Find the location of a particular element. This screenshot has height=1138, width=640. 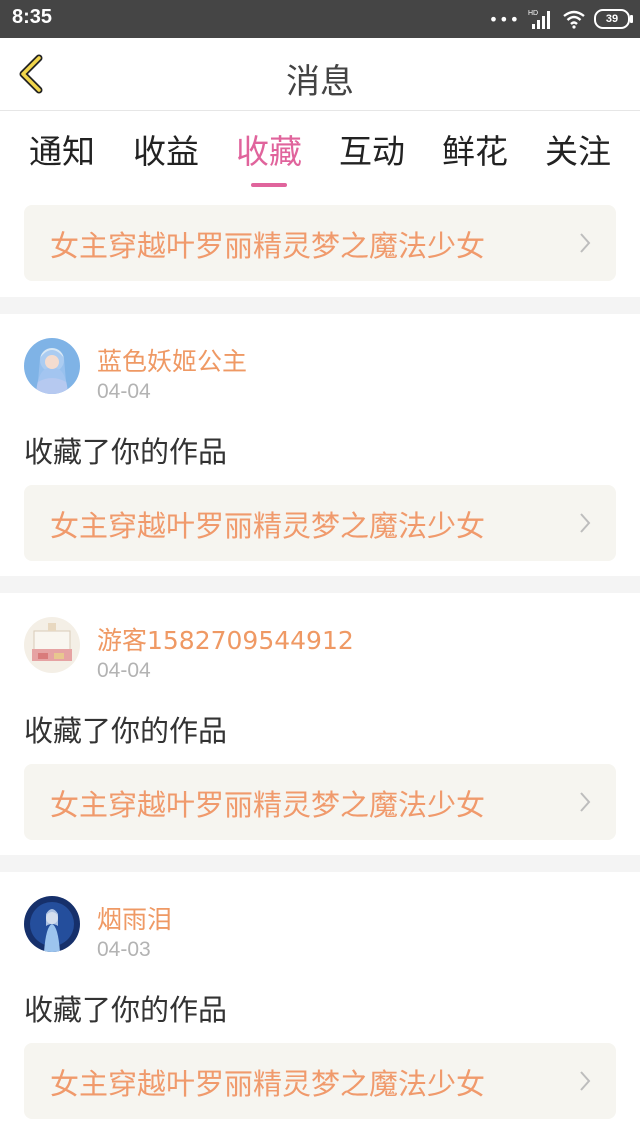

top-work-section: 女主穿越叶罗丽精灵梦之魔法少女 is located at coordinates (320, 245).